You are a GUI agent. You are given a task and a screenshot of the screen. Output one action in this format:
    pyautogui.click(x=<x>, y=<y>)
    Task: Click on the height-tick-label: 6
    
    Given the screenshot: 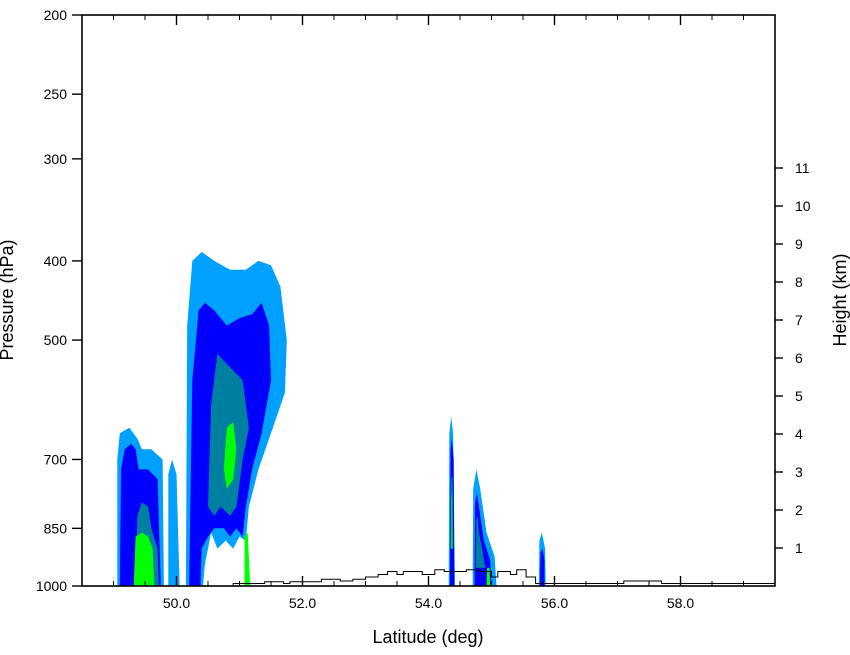 What is the action you would take?
    pyautogui.click(x=799, y=358)
    